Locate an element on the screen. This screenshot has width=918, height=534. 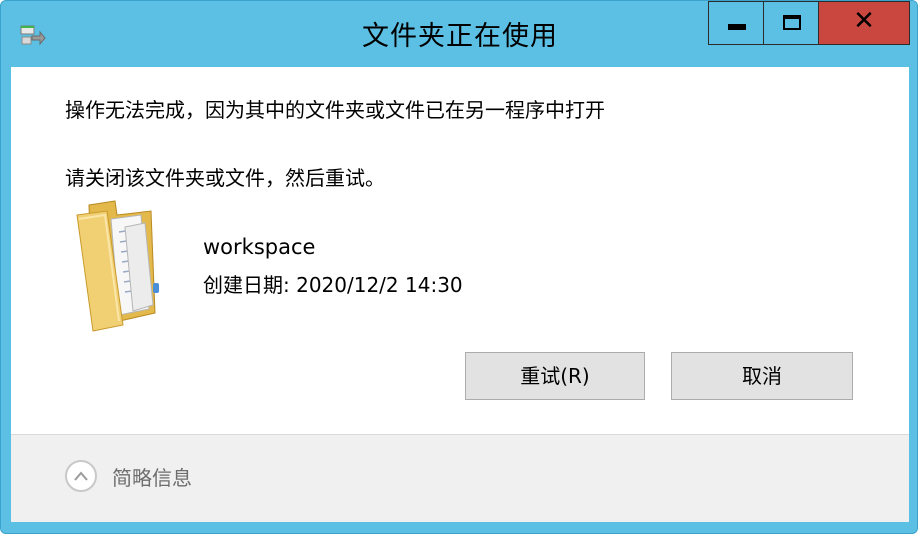
folder-icon is located at coordinates (121, 264).